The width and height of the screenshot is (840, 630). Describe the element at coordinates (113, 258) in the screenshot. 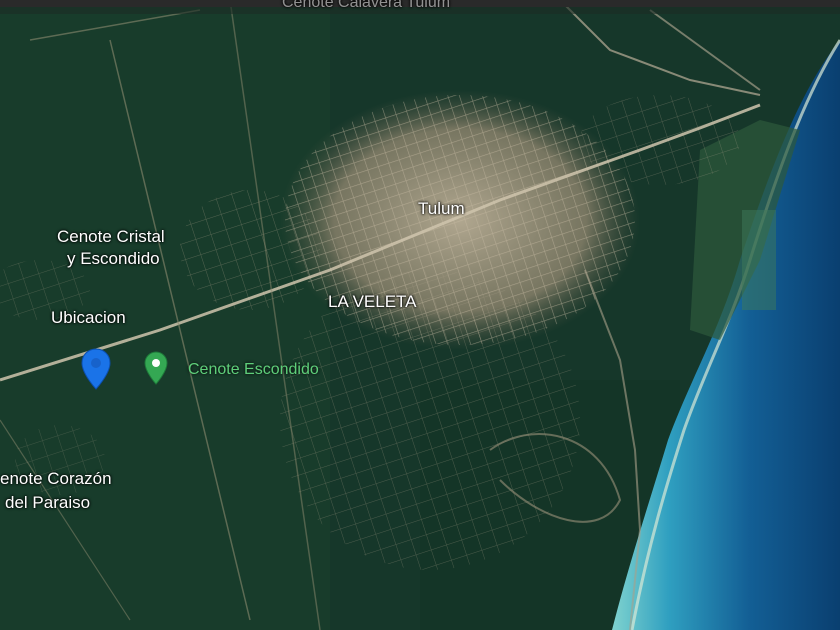

I see `label-cenote-cristal-line2: y Escondido` at that location.